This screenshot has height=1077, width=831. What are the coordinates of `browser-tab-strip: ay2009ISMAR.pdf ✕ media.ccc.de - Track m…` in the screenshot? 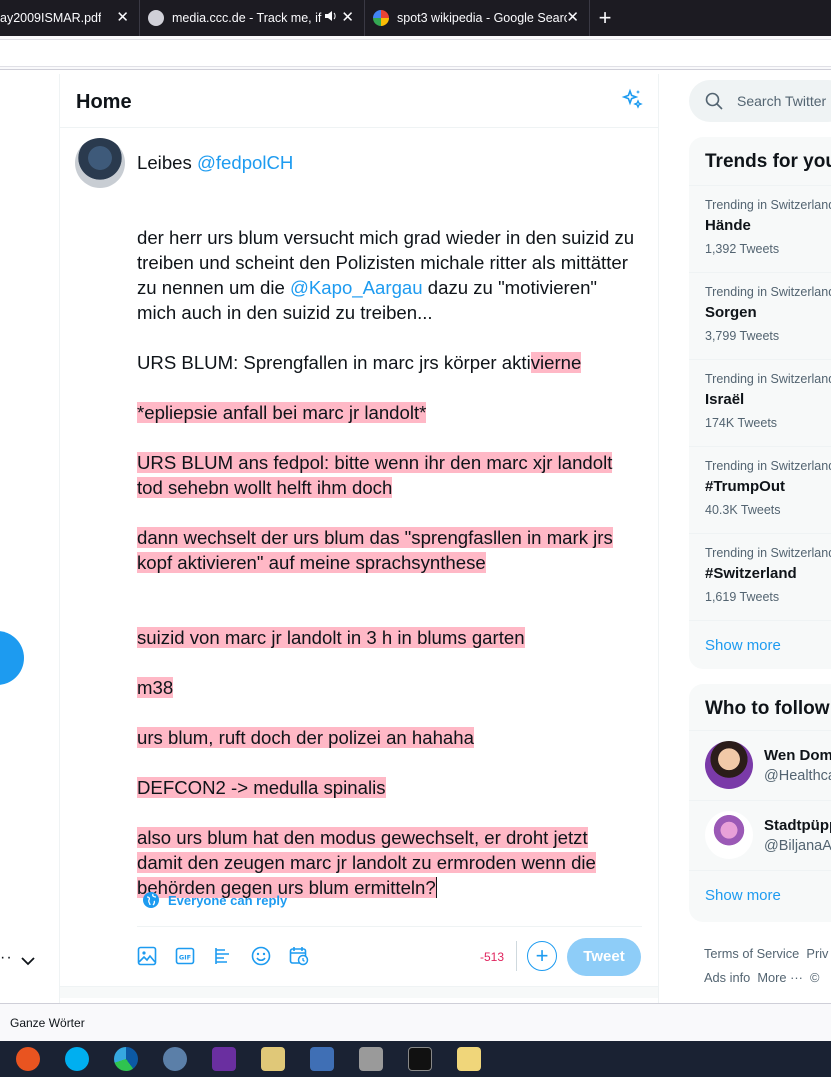 It's located at (415, 18).